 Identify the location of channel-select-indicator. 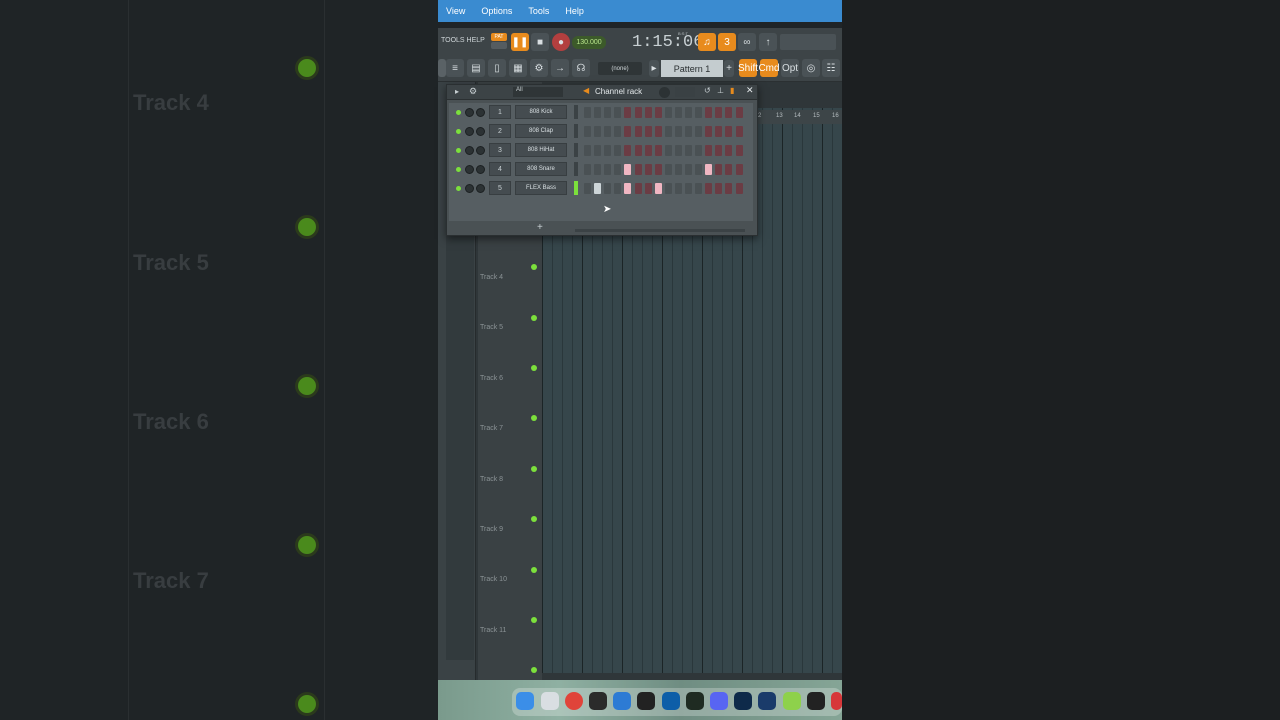
(576, 169).